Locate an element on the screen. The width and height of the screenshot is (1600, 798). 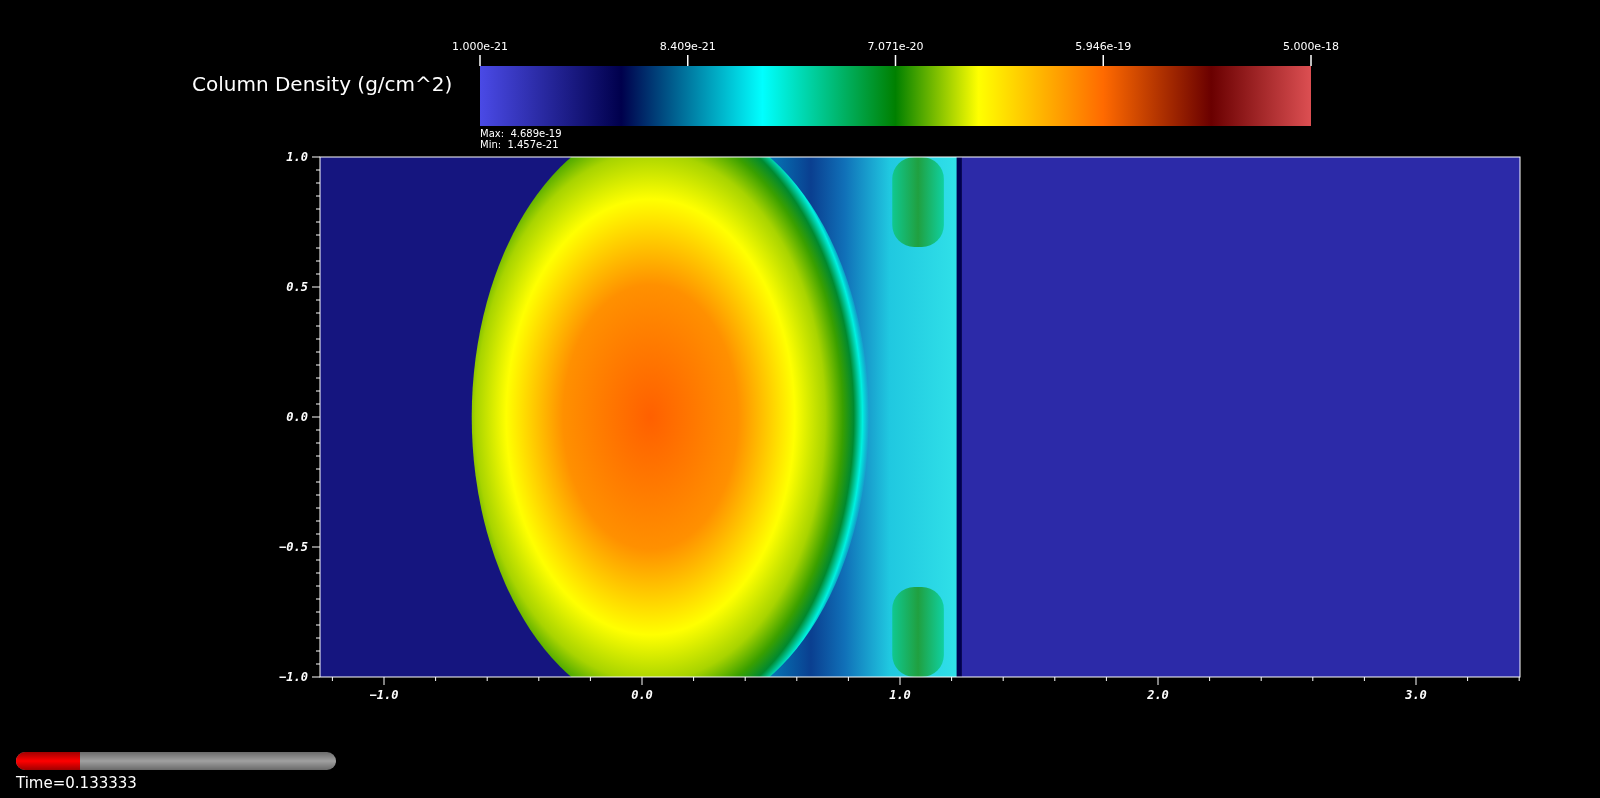
y-tick-label: −0.5 is located at coordinates (293, 547).